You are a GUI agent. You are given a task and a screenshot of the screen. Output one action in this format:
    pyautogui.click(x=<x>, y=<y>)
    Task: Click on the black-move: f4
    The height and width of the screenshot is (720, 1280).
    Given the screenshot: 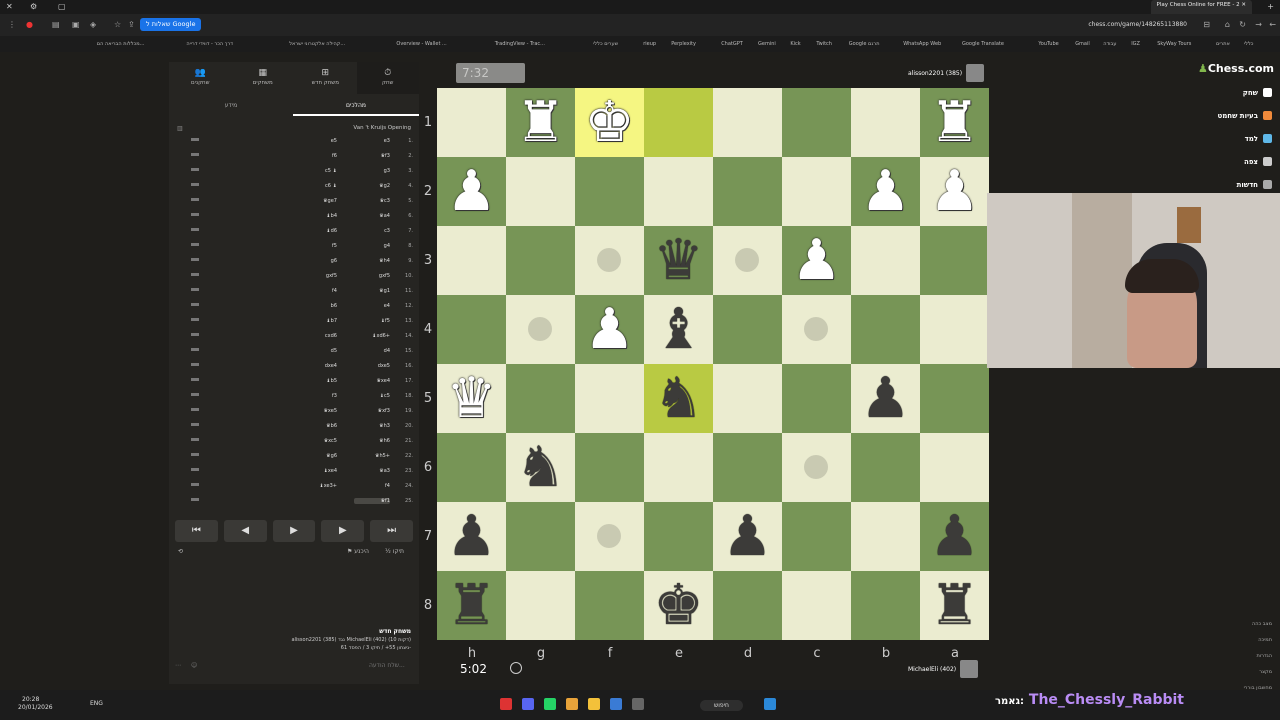 What is the action you would take?
    pyautogui.click(x=319, y=291)
    